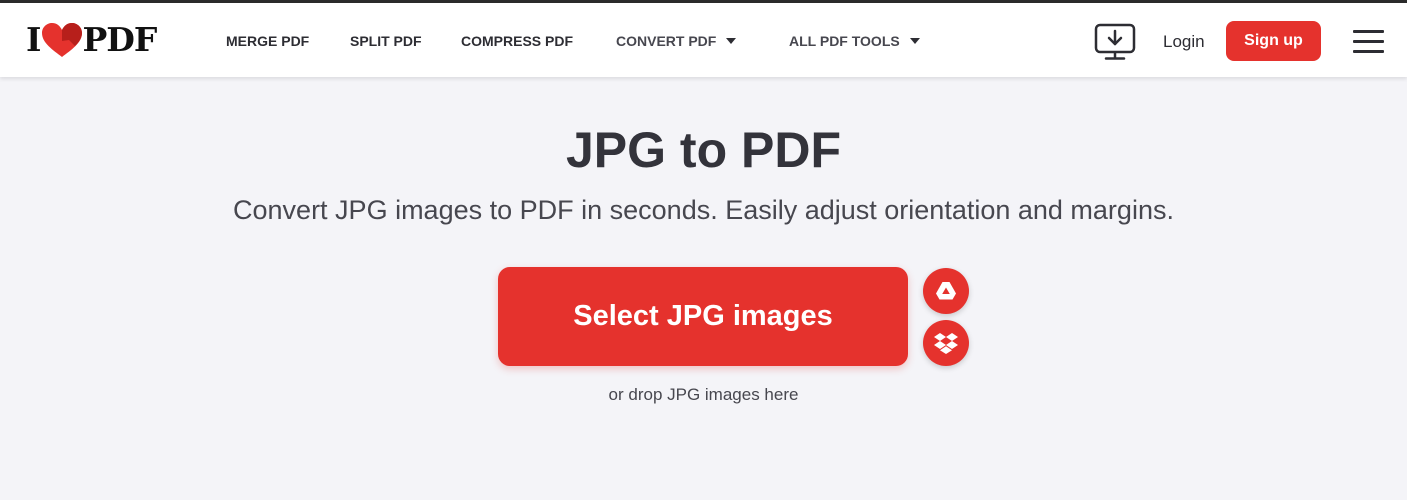 The height and width of the screenshot is (500, 1407). I want to click on logo: I PDF, so click(91, 39).